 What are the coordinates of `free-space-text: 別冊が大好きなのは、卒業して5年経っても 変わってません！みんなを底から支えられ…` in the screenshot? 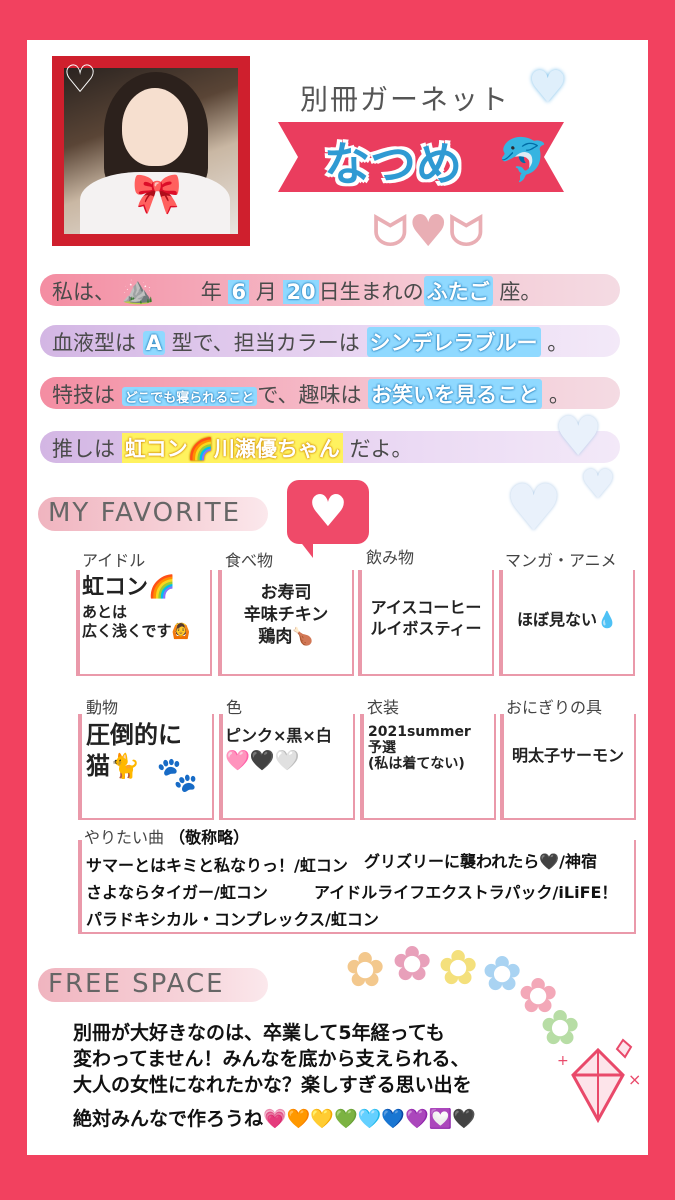 It's located at (274, 1076).